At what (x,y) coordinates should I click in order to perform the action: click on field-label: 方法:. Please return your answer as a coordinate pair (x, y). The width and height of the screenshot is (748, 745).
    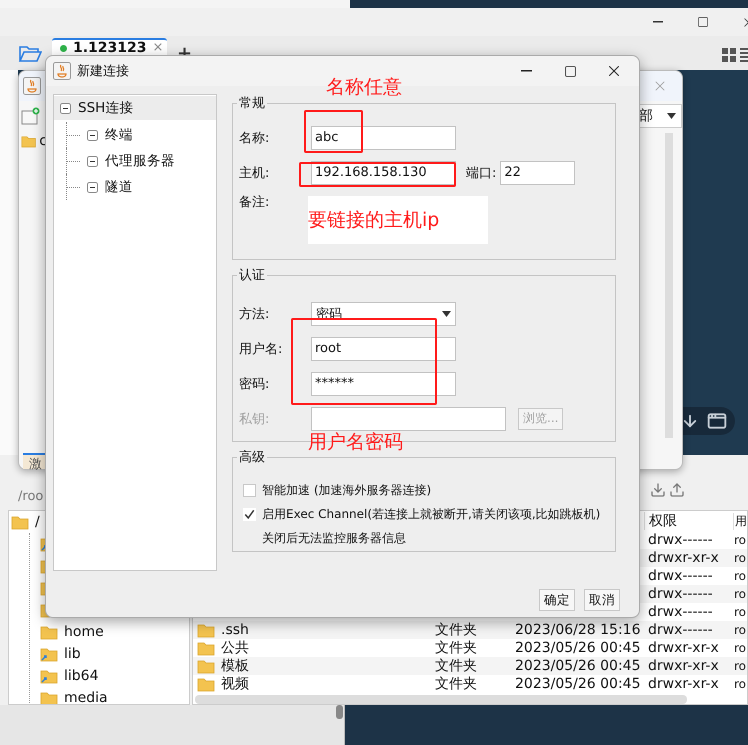
    Looking at the image, I should click on (254, 314).